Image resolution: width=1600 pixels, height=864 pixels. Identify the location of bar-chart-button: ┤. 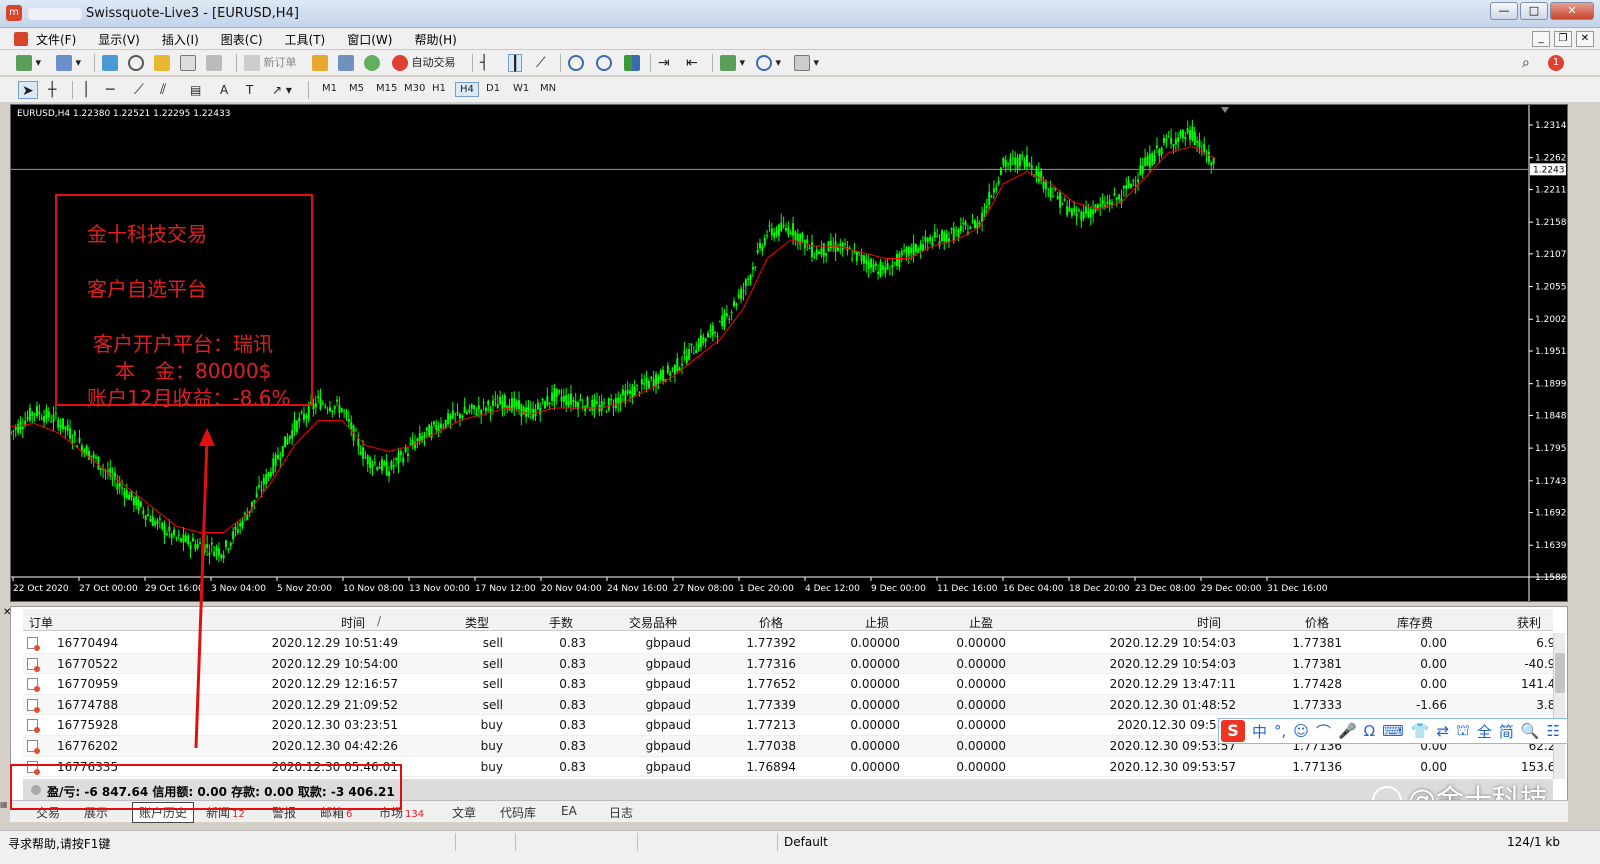
(484, 63).